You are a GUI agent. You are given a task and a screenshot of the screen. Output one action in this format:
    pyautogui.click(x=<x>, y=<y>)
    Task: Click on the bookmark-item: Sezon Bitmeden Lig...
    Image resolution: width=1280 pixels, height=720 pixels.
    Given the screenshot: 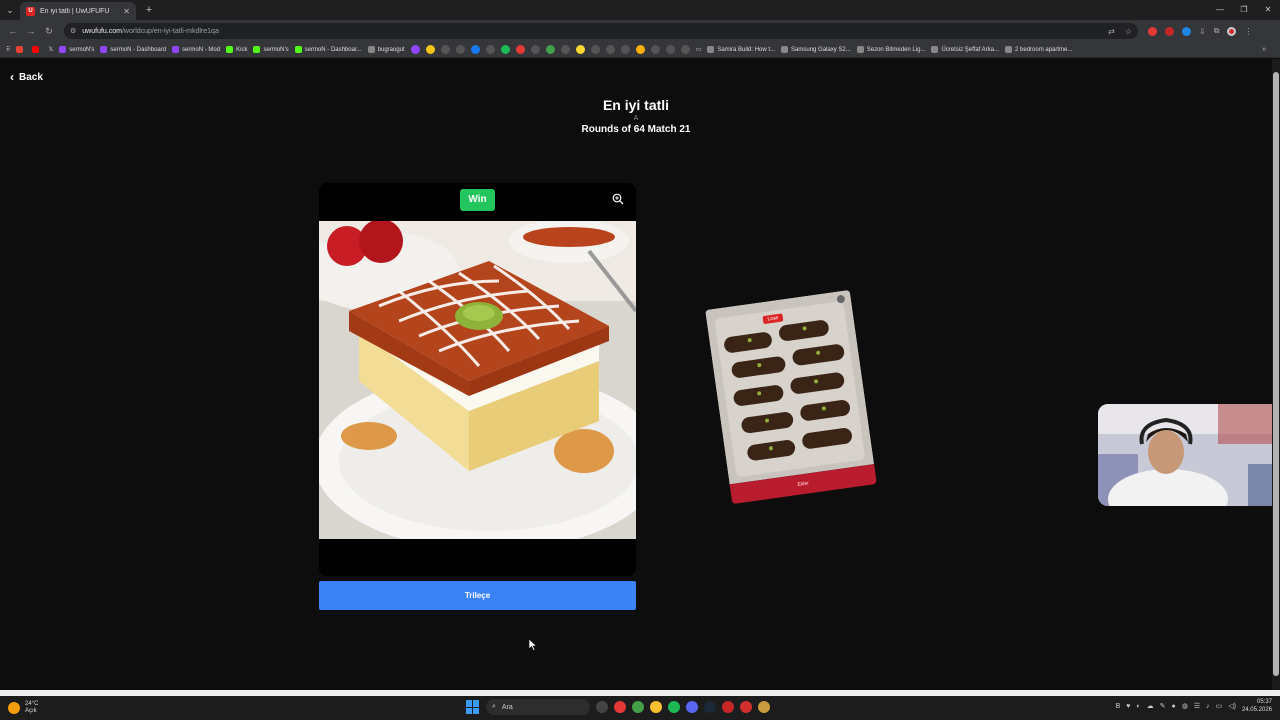 What is the action you would take?
    pyautogui.click(x=890, y=49)
    